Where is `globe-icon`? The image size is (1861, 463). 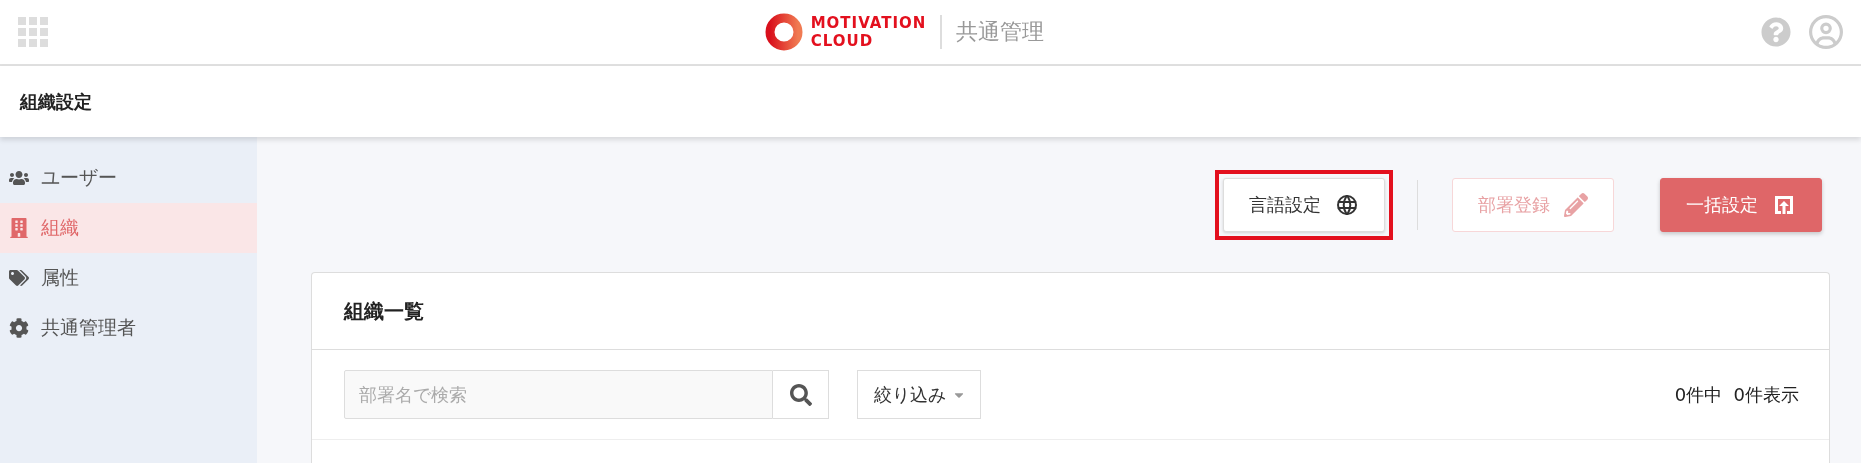 globe-icon is located at coordinates (1347, 204).